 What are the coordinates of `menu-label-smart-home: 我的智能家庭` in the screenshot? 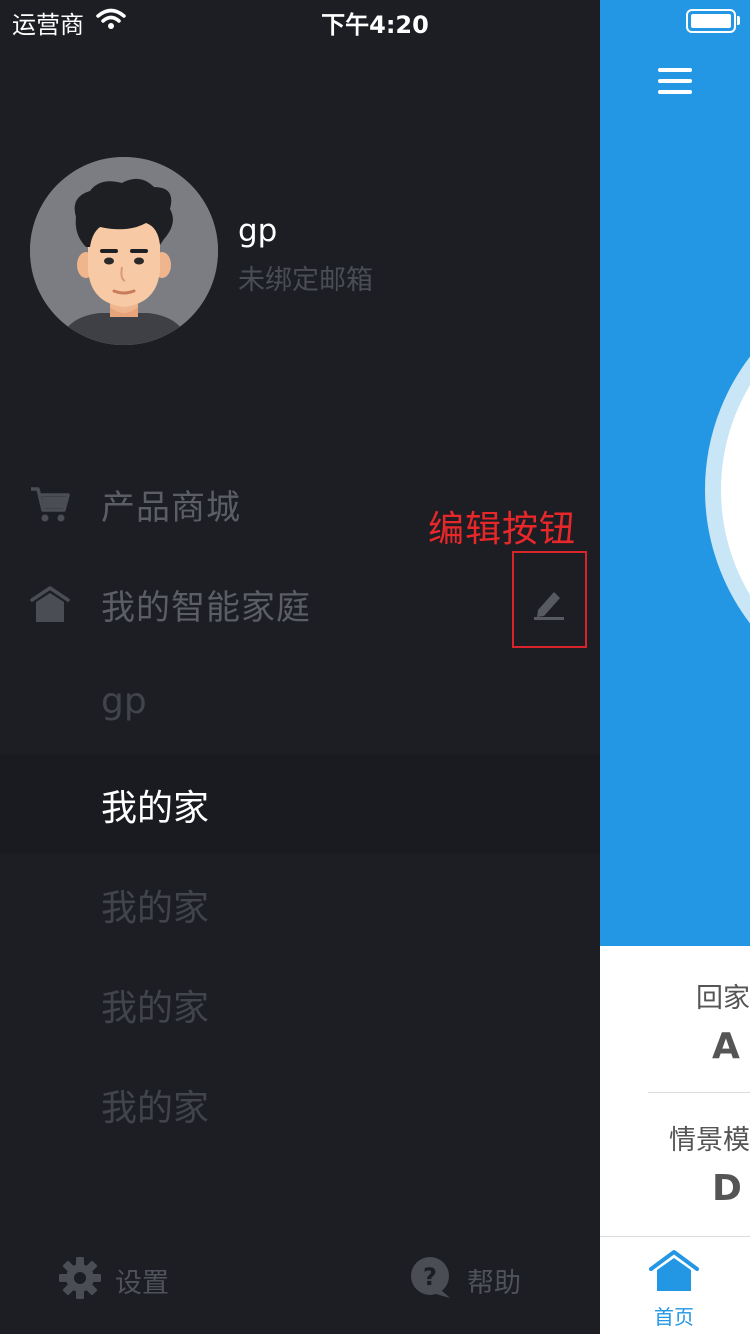 It's located at (206, 608).